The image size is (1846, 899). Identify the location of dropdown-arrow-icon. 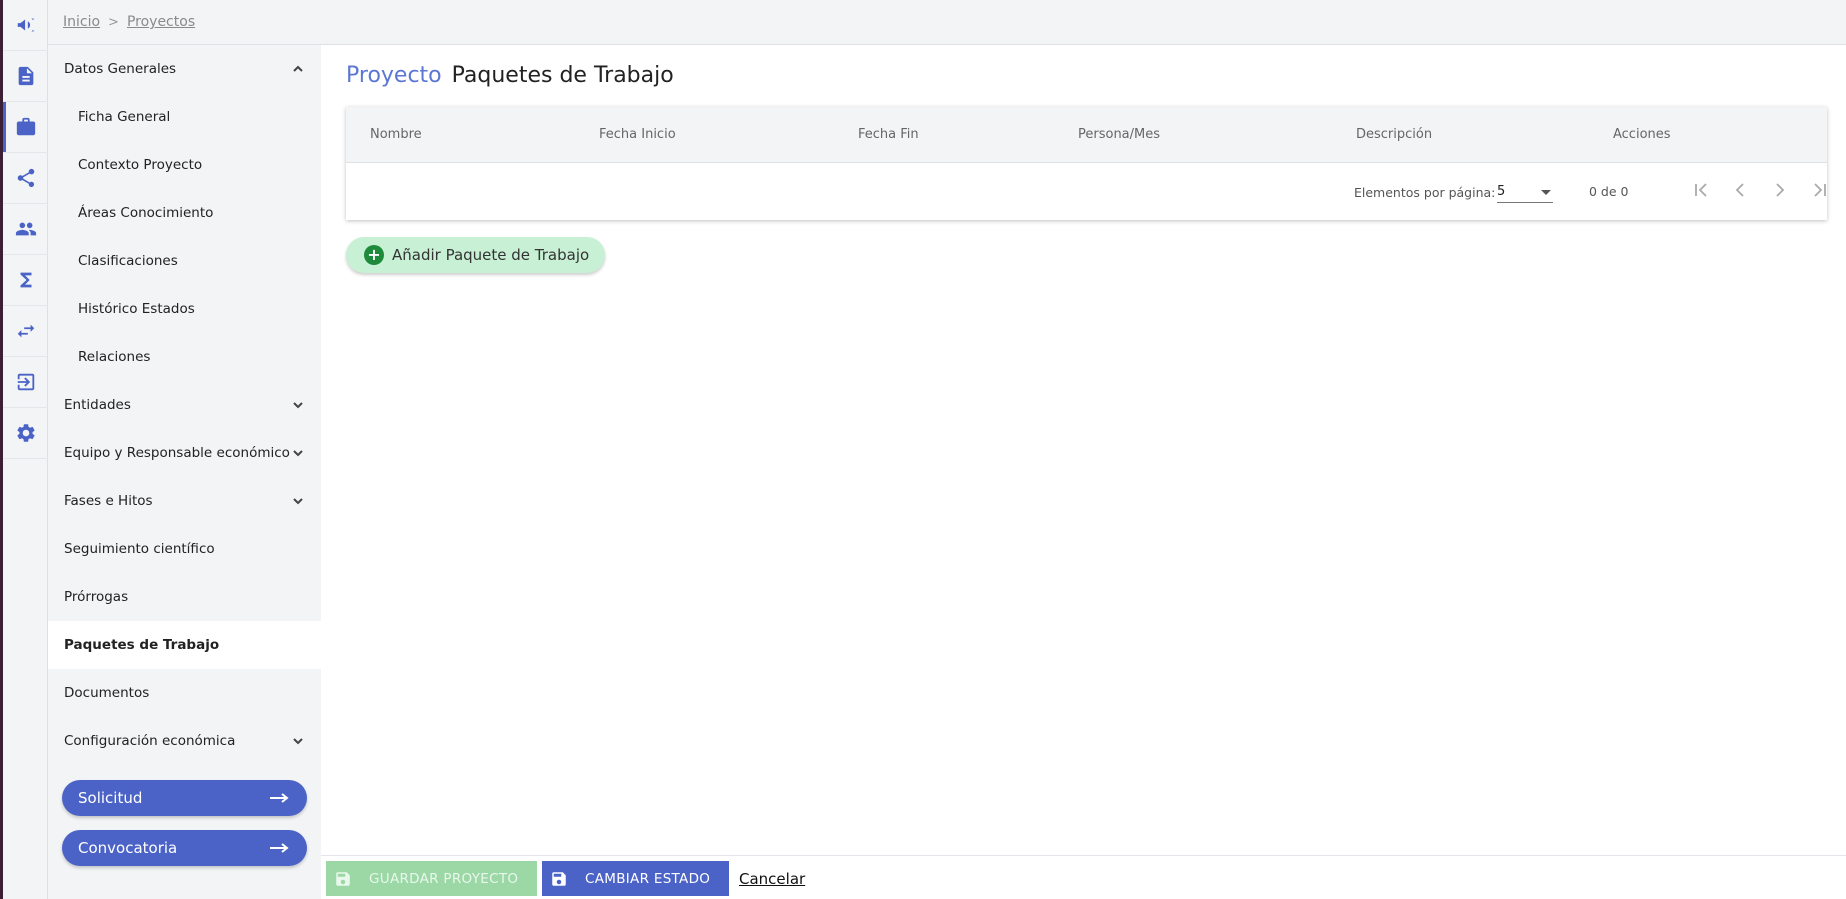
(1546, 192).